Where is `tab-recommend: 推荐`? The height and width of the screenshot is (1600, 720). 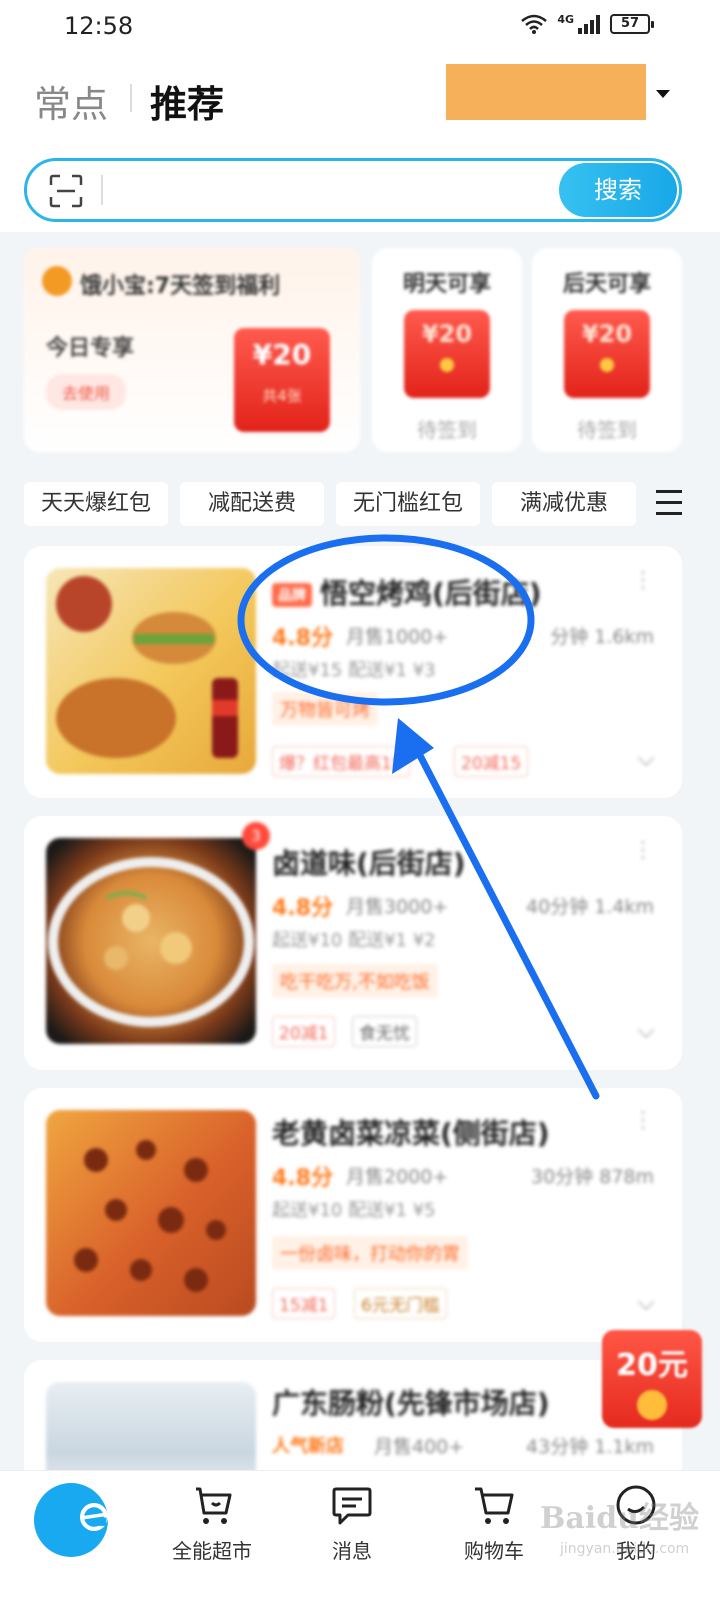 tab-recommend: 推荐 is located at coordinates (187, 101).